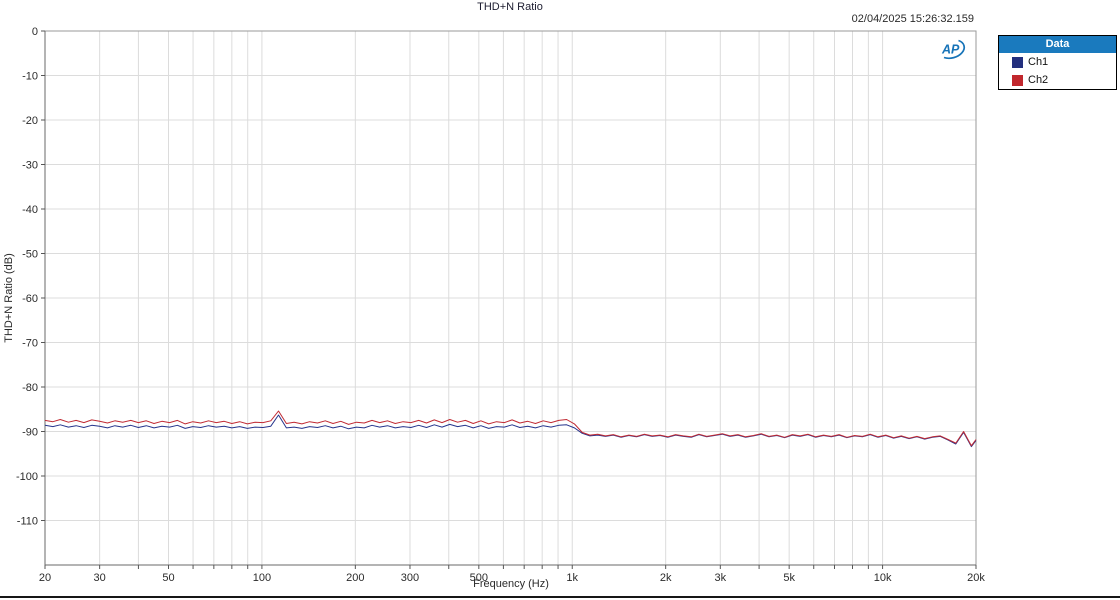 This screenshot has width=1120, height=600. Describe the element at coordinates (27, 477) in the screenshot. I see `y-tick-label: -100` at that location.